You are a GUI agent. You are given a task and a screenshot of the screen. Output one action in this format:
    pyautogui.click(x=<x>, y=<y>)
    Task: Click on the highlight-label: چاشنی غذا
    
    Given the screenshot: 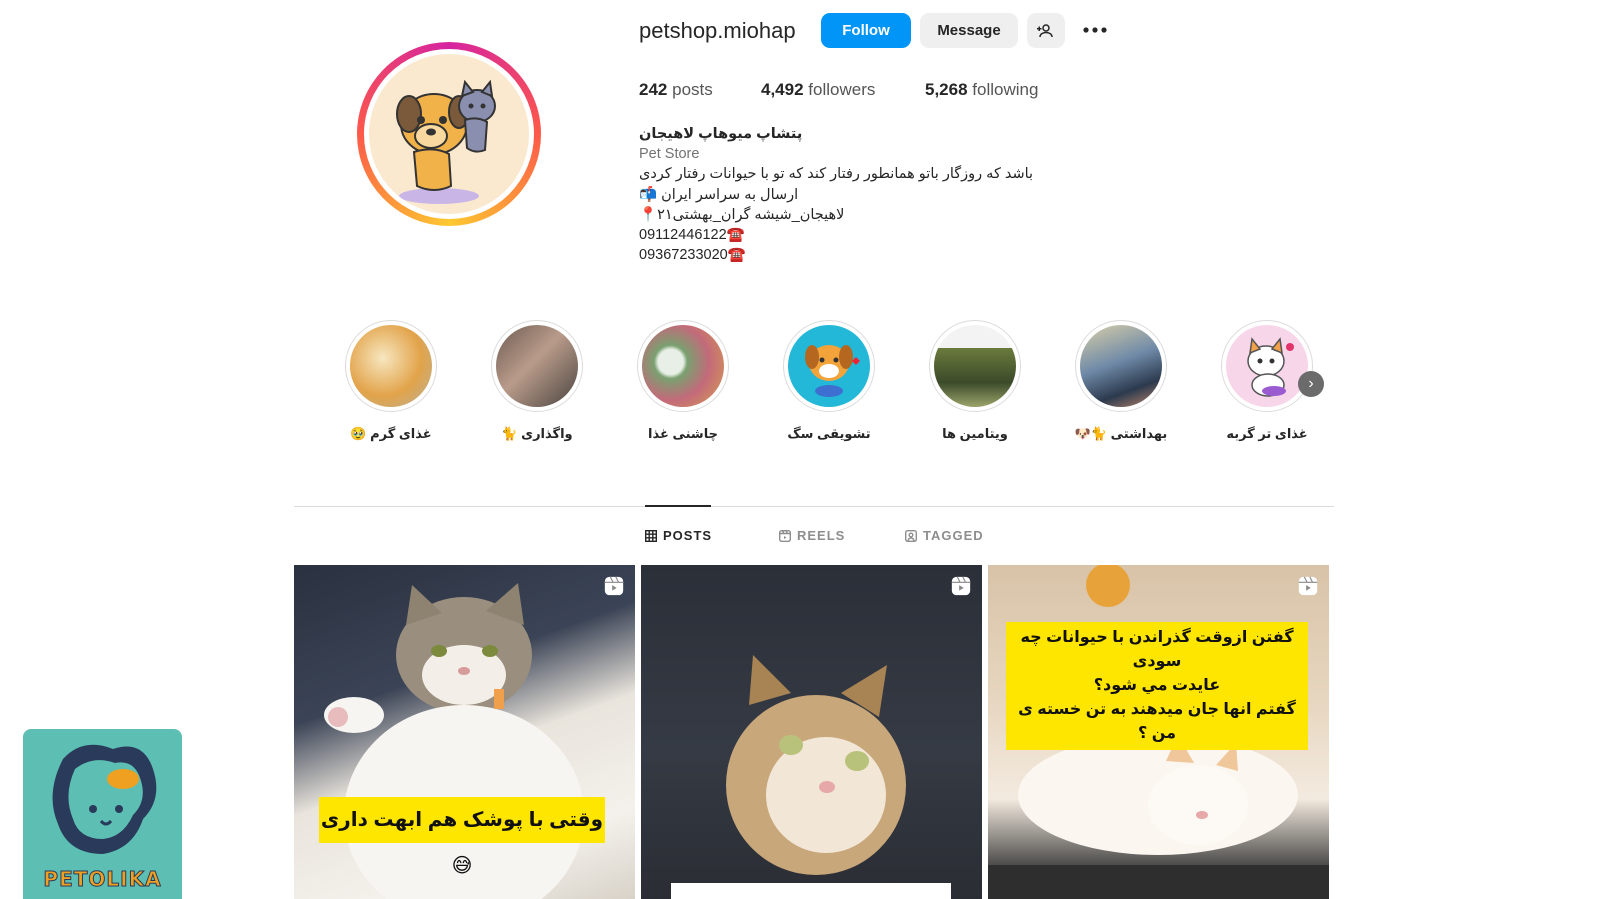 What is the action you would take?
    pyautogui.click(x=683, y=433)
    